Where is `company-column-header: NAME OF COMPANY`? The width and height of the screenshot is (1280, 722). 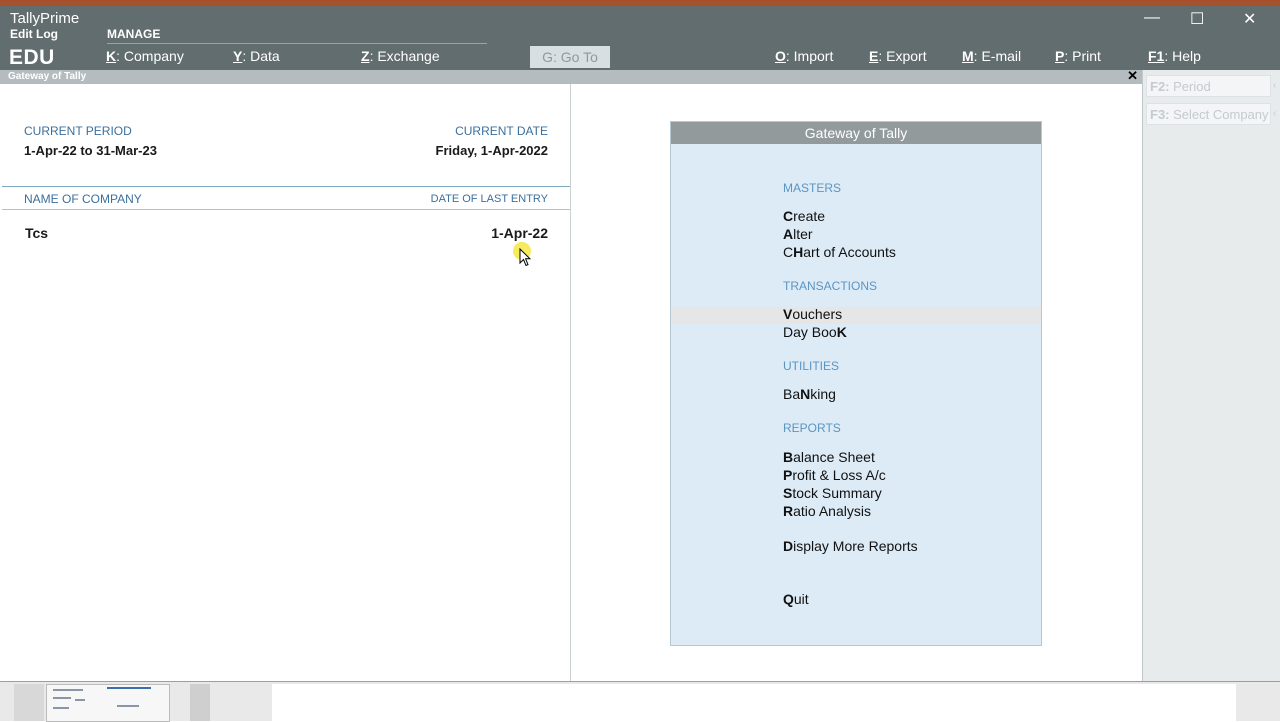 company-column-header: NAME OF COMPANY is located at coordinates (83, 199).